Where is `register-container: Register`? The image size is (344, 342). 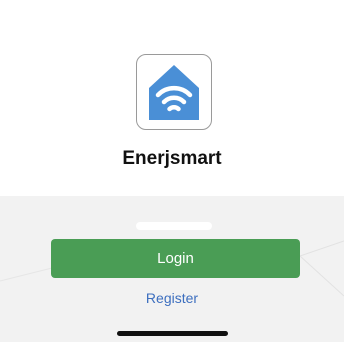
register-container: Register is located at coordinates (172, 298).